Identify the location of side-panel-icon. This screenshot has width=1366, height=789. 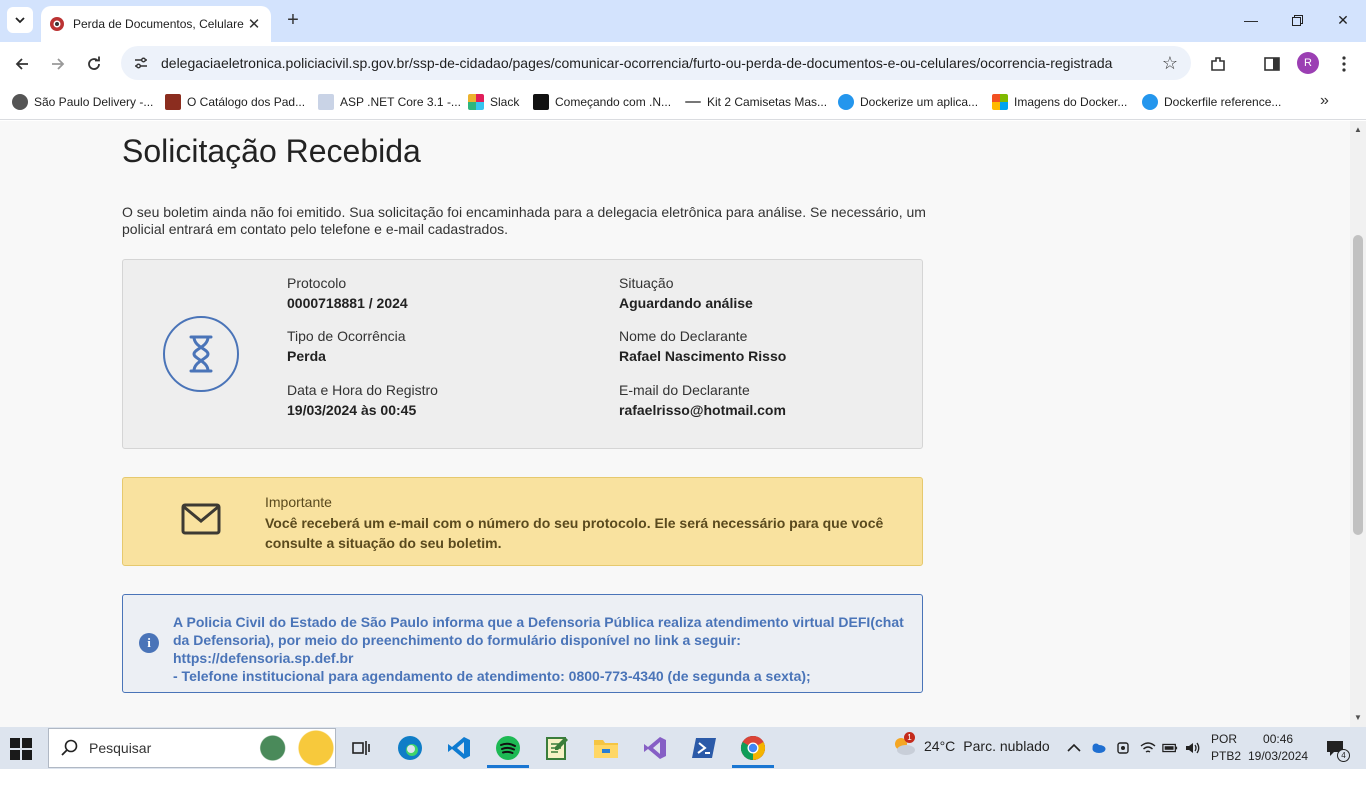
(1272, 64).